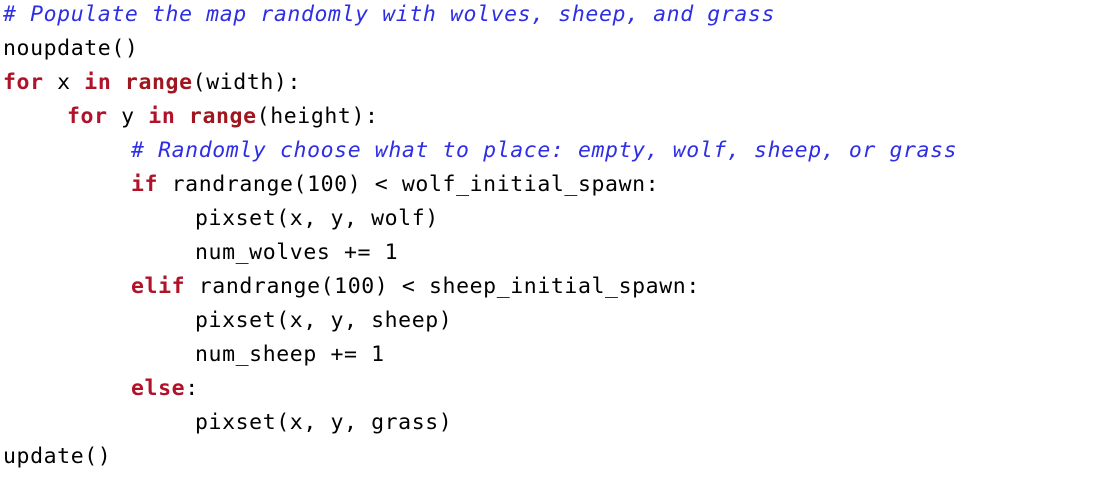  What do you see at coordinates (290, 354) in the screenshot?
I see `code-text: num_sheep += 1` at bounding box center [290, 354].